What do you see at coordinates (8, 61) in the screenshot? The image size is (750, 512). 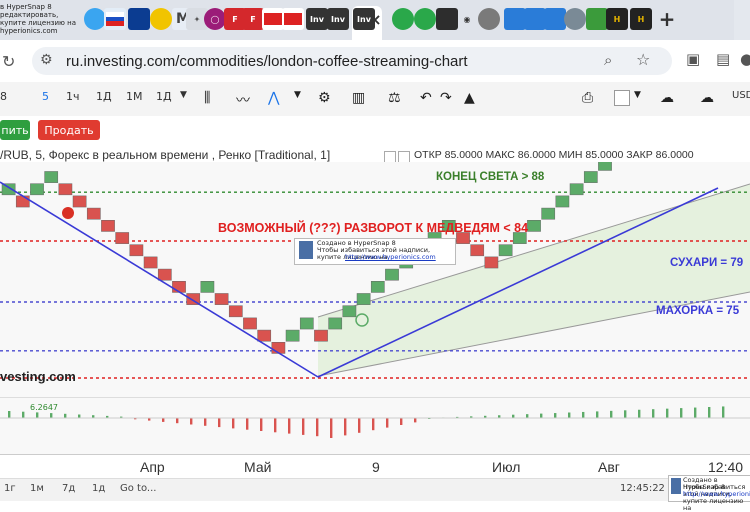 I see `reload-icon: ↻` at bounding box center [8, 61].